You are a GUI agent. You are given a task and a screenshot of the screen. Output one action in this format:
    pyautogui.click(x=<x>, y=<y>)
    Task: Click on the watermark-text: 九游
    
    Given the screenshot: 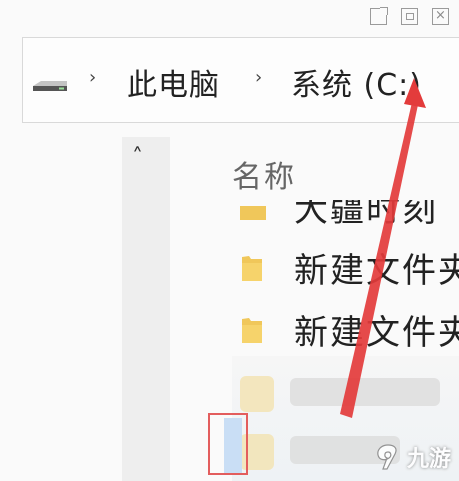 What is the action you would take?
    pyautogui.click(x=428, y=459)
    